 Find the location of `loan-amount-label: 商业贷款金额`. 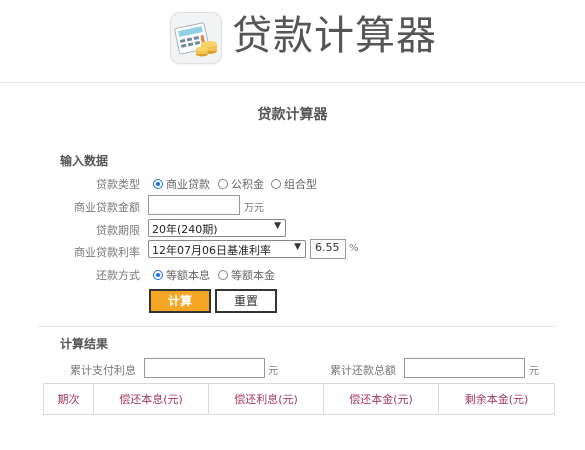

loan-amount-label: 商业贷款金额 is located at coordinates (107, 207).